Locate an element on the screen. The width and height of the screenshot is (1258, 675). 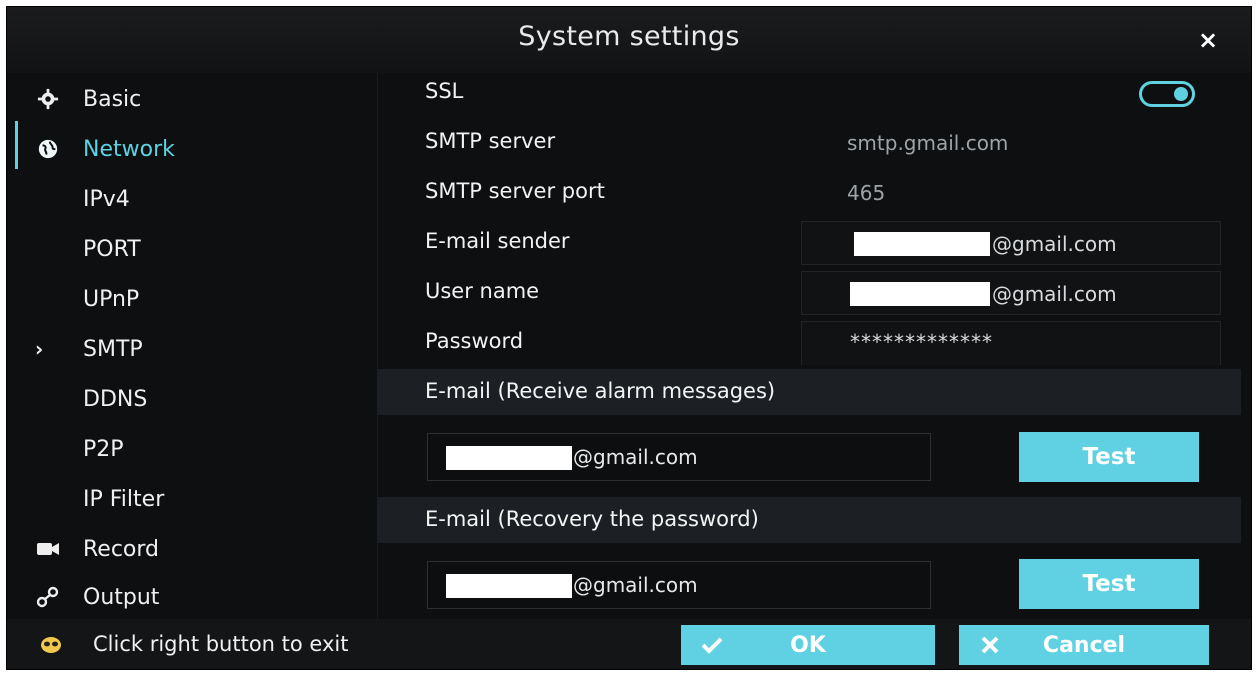
chevron-right-icon: › is located at coordinates (39, 349).